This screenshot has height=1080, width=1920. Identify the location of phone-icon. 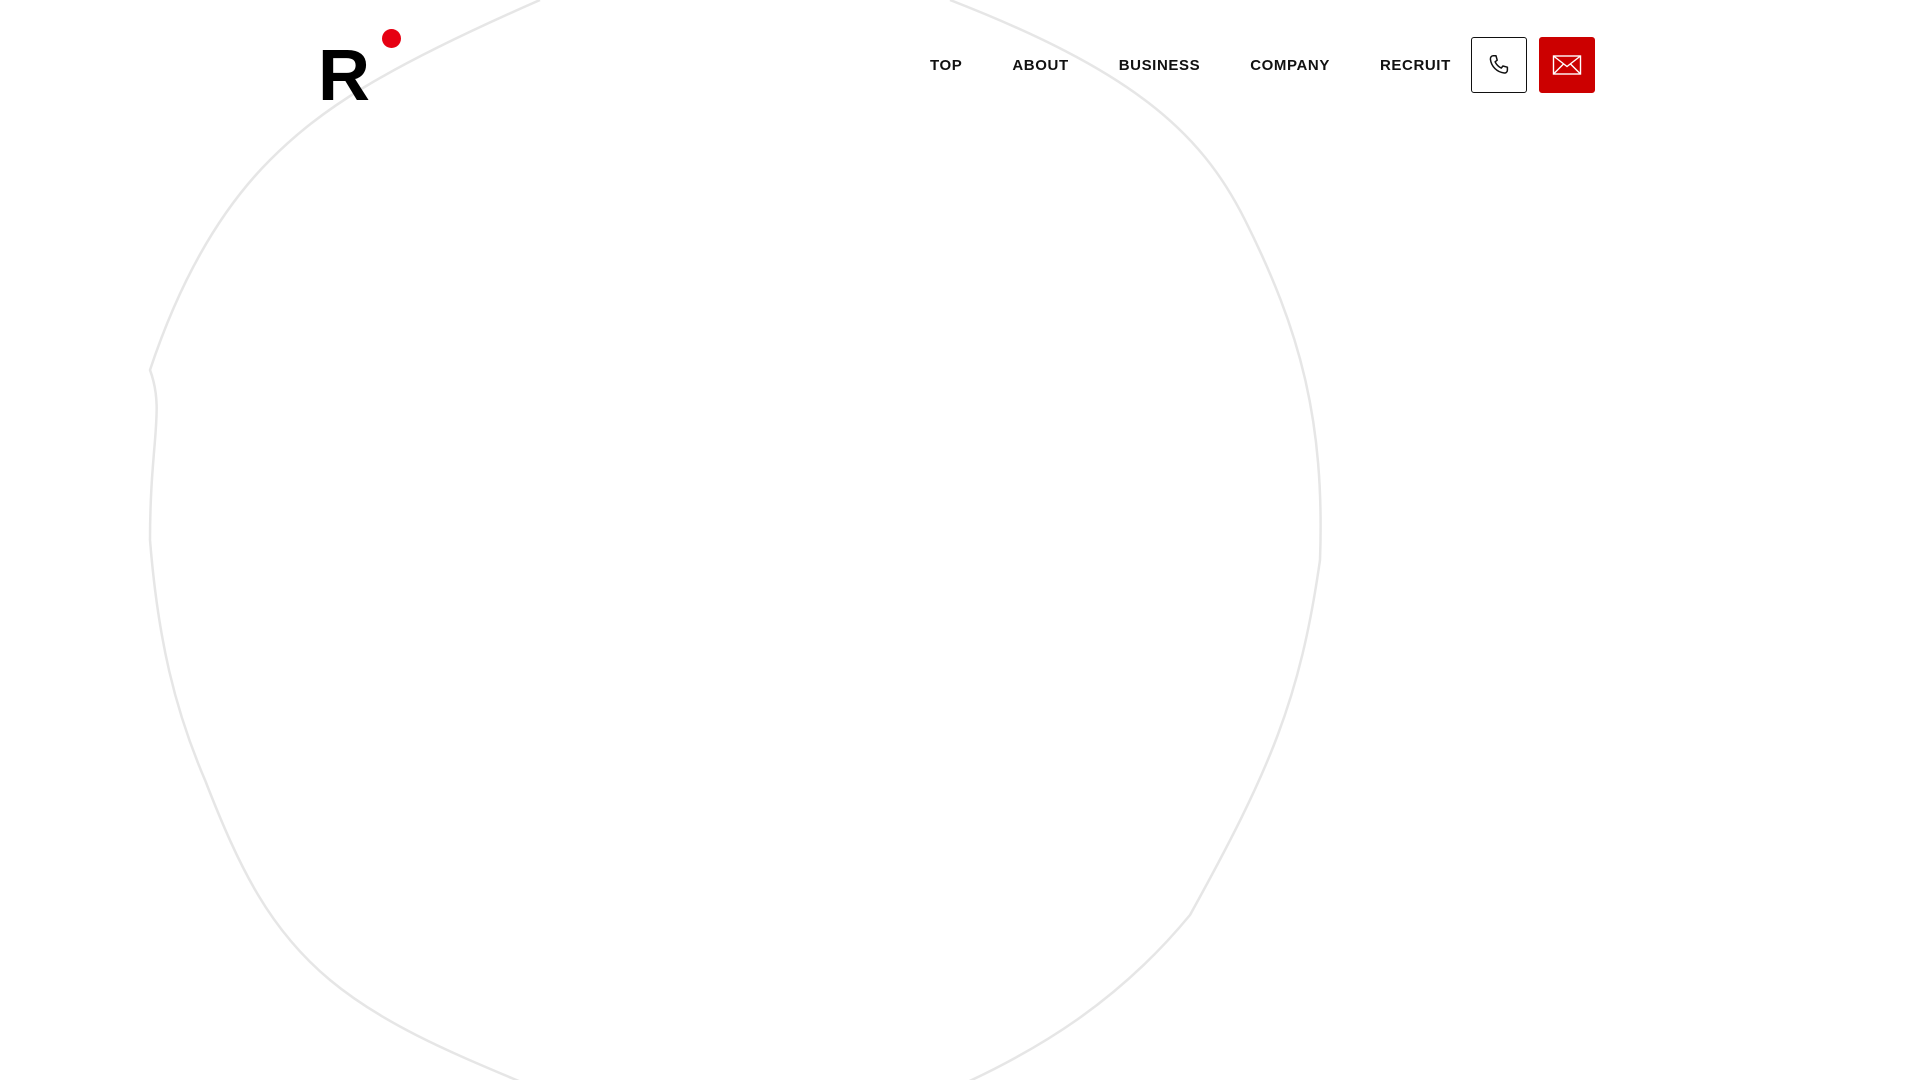
(1498, 64).